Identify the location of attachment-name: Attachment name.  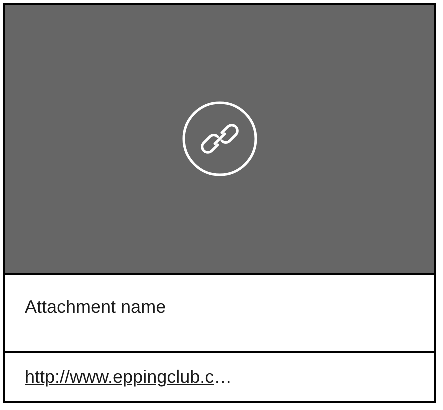
(95, 307).